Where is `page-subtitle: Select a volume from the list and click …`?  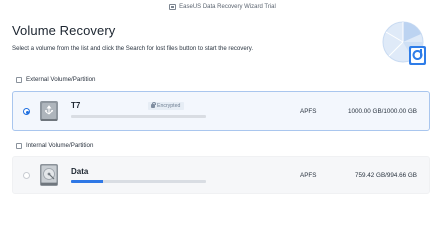 page-subtitle: Select a volume from the list and click … is located at coordinates (133, 48).